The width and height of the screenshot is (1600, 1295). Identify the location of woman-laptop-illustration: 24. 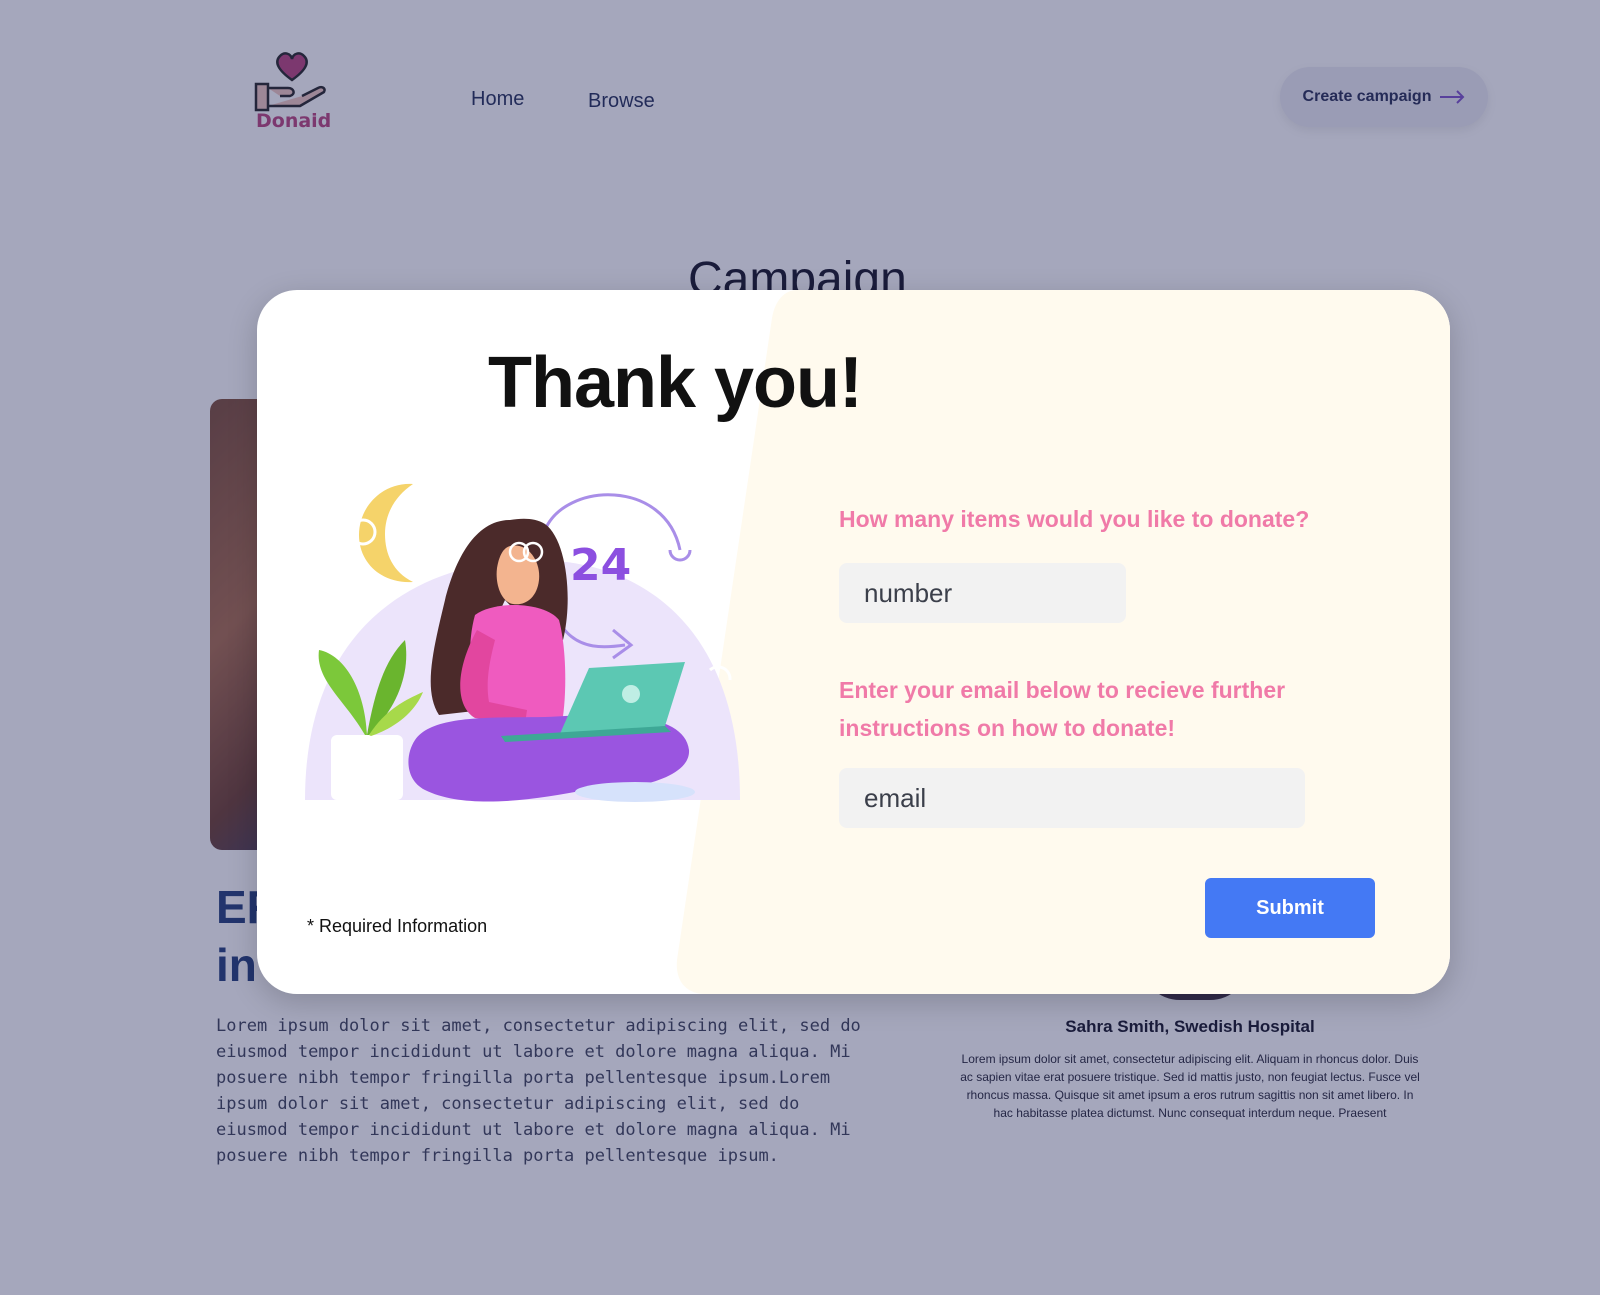
(522, 642).